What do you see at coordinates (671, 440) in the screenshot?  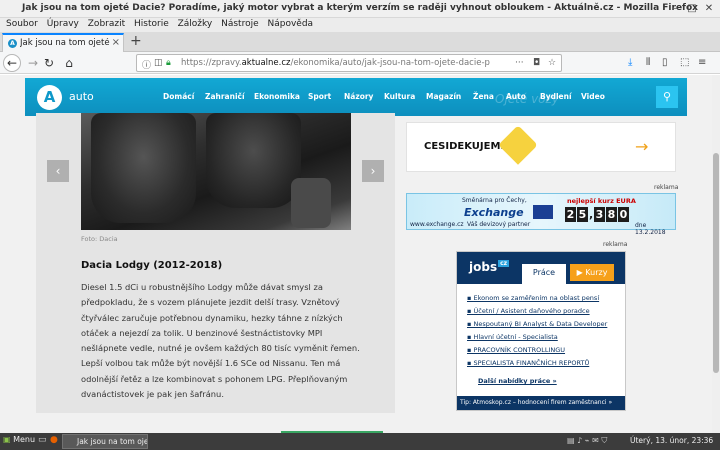 I see `clock: Úterý, 13. únor, 23:36` at bounding box center [671, 440].